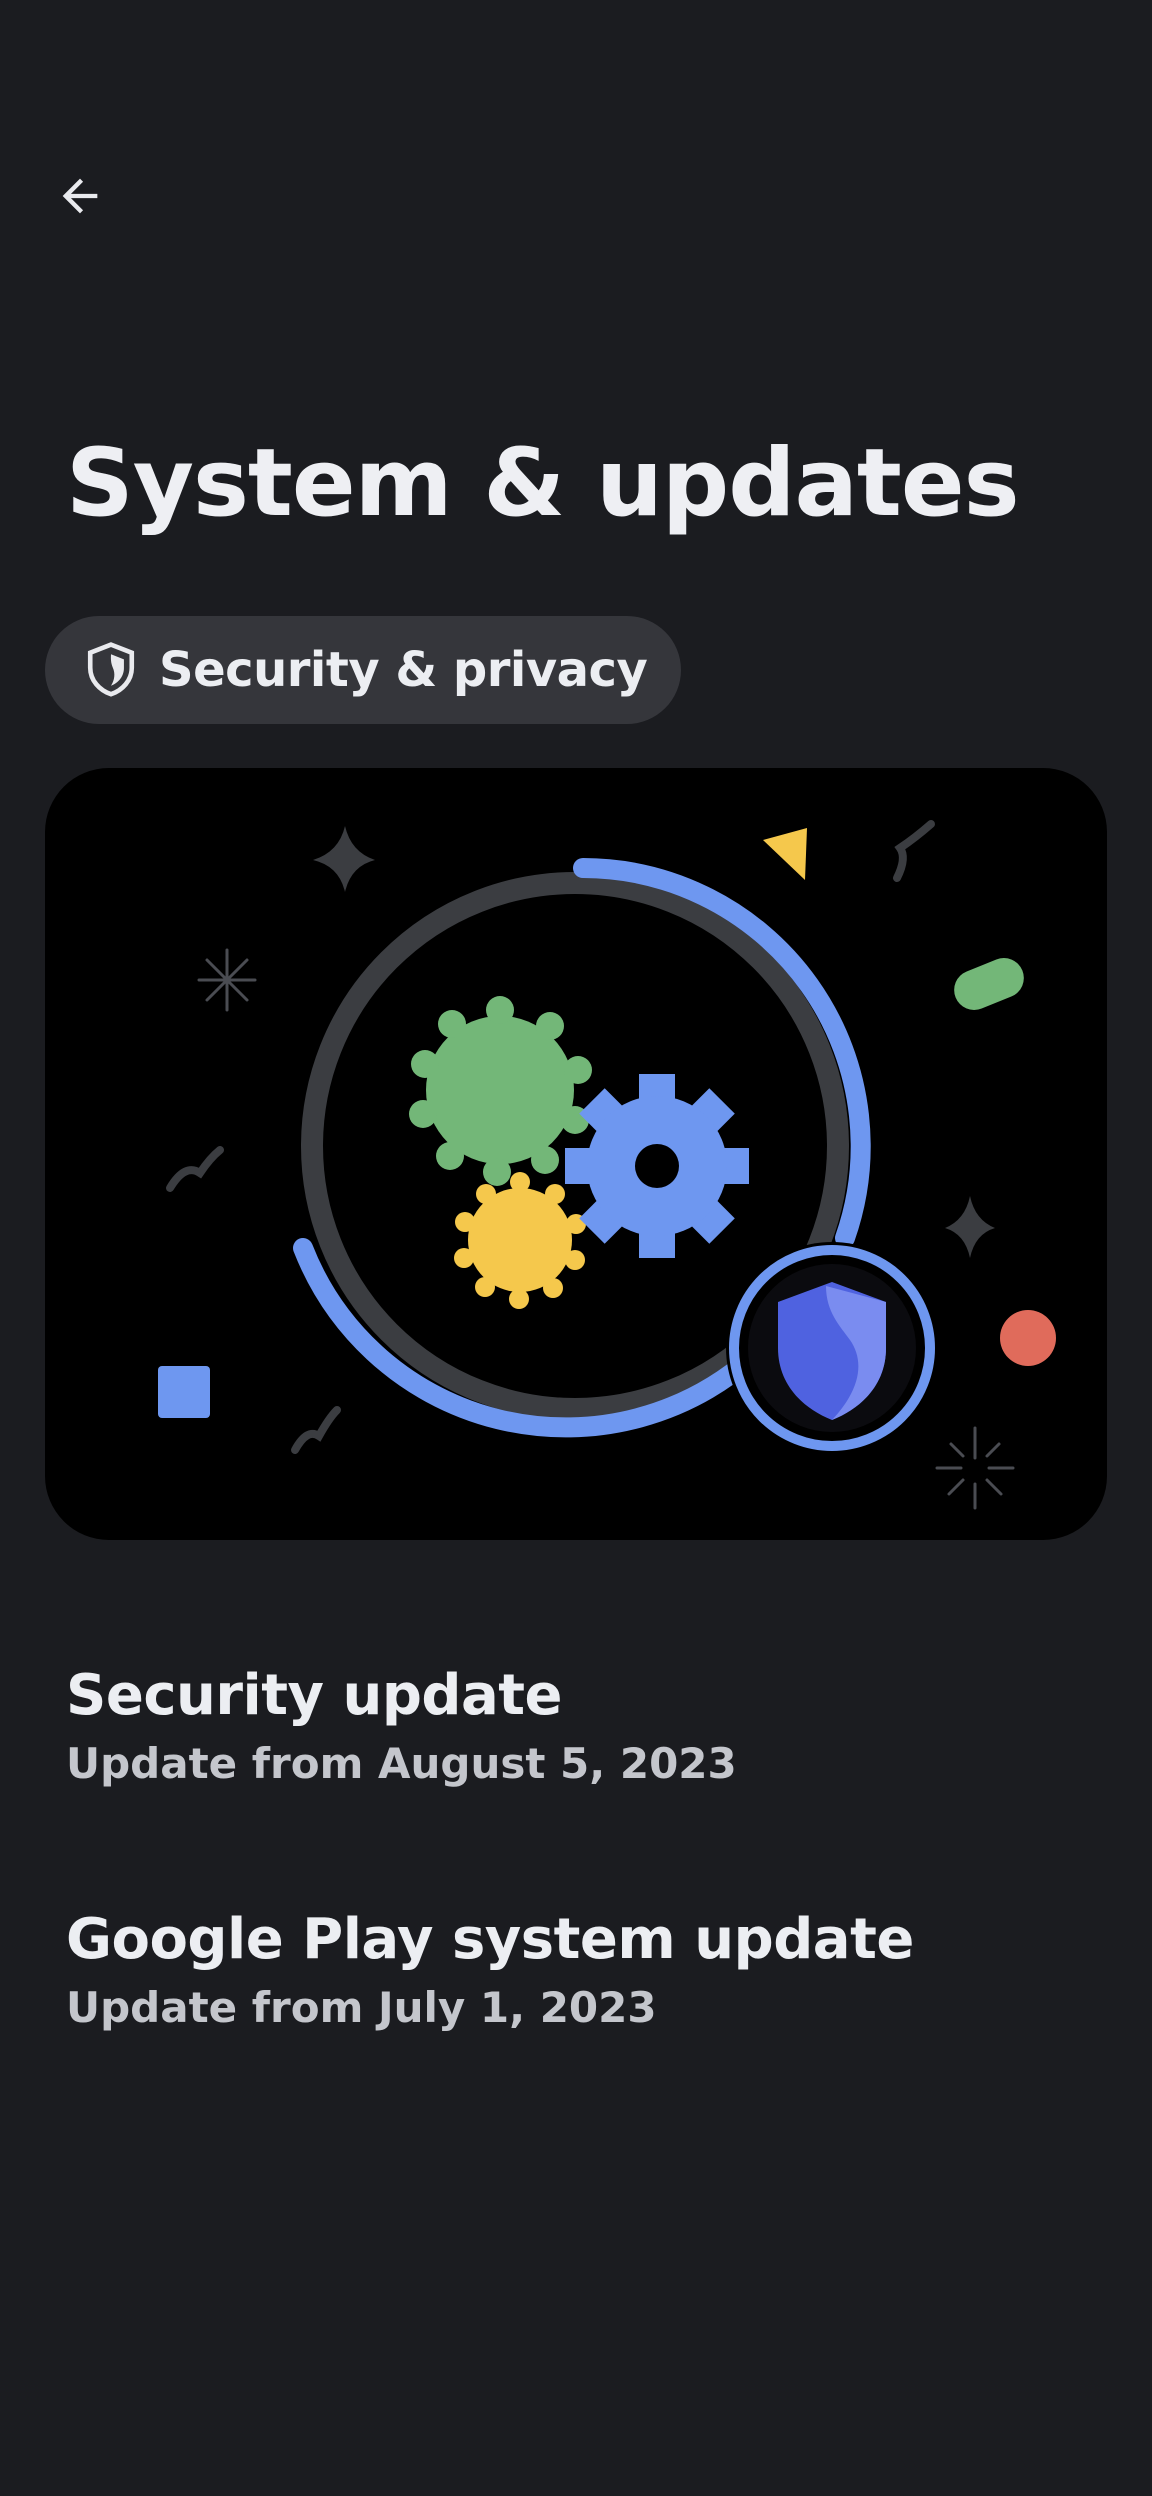  What do you see at coordinates (184, 1392) in the screenshot?
I see `blue-square-shape` at bounding box center [184, 1392].